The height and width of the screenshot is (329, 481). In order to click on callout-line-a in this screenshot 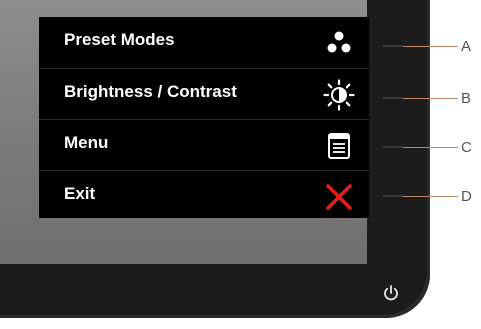, I will do `click(430, 46)`.